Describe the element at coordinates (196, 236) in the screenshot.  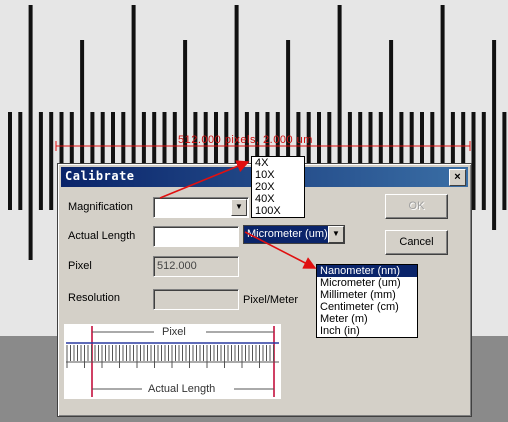
I see `actual-length-input` at that location.